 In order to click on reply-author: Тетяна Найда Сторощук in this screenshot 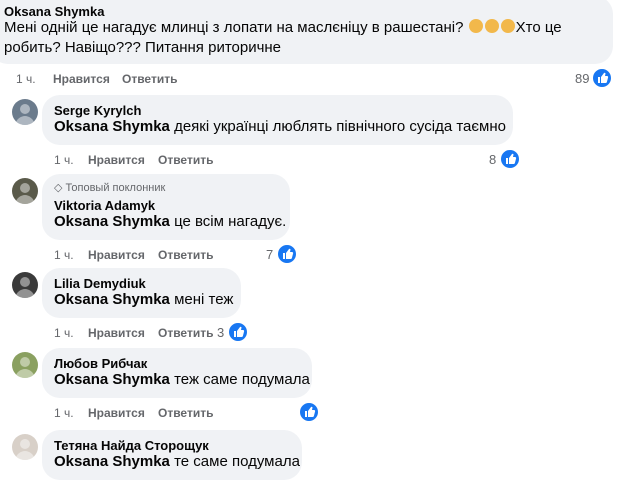, I will do `click(131, 445)`.